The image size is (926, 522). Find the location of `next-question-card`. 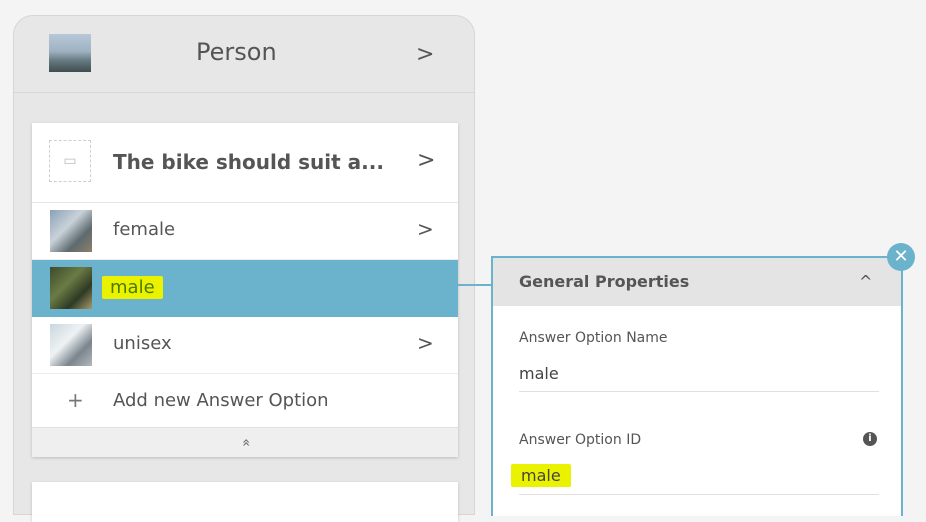

next-question-card is located at coordinates (245, 502).